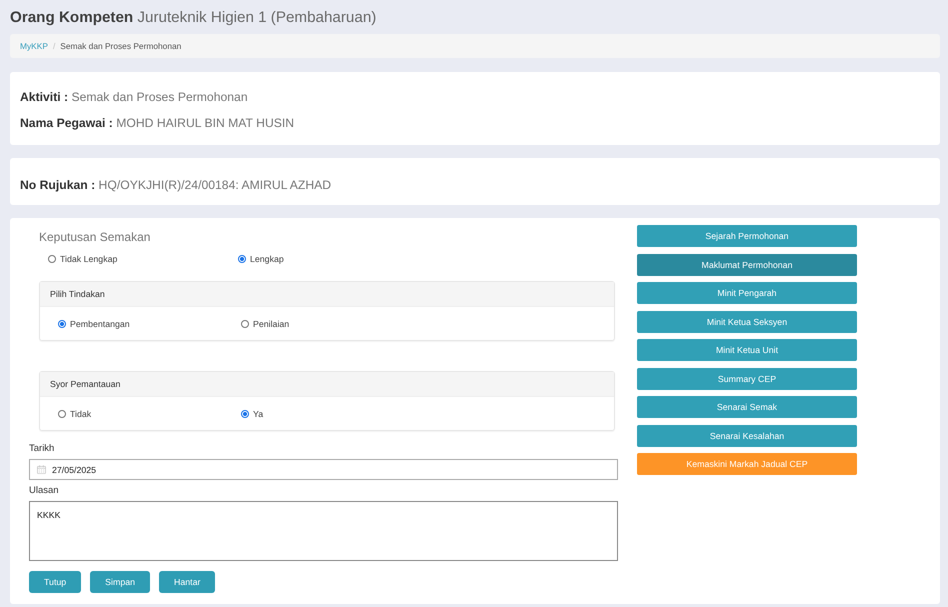 The width and height of the screenshot is (948, 607). What do you see at coordinates (158, 123) in the screenshot?
I see `info-line: Nama Pegawai : MOHD HAIRUL BIN MAT HUSIN` at bounding box center [158, 123].